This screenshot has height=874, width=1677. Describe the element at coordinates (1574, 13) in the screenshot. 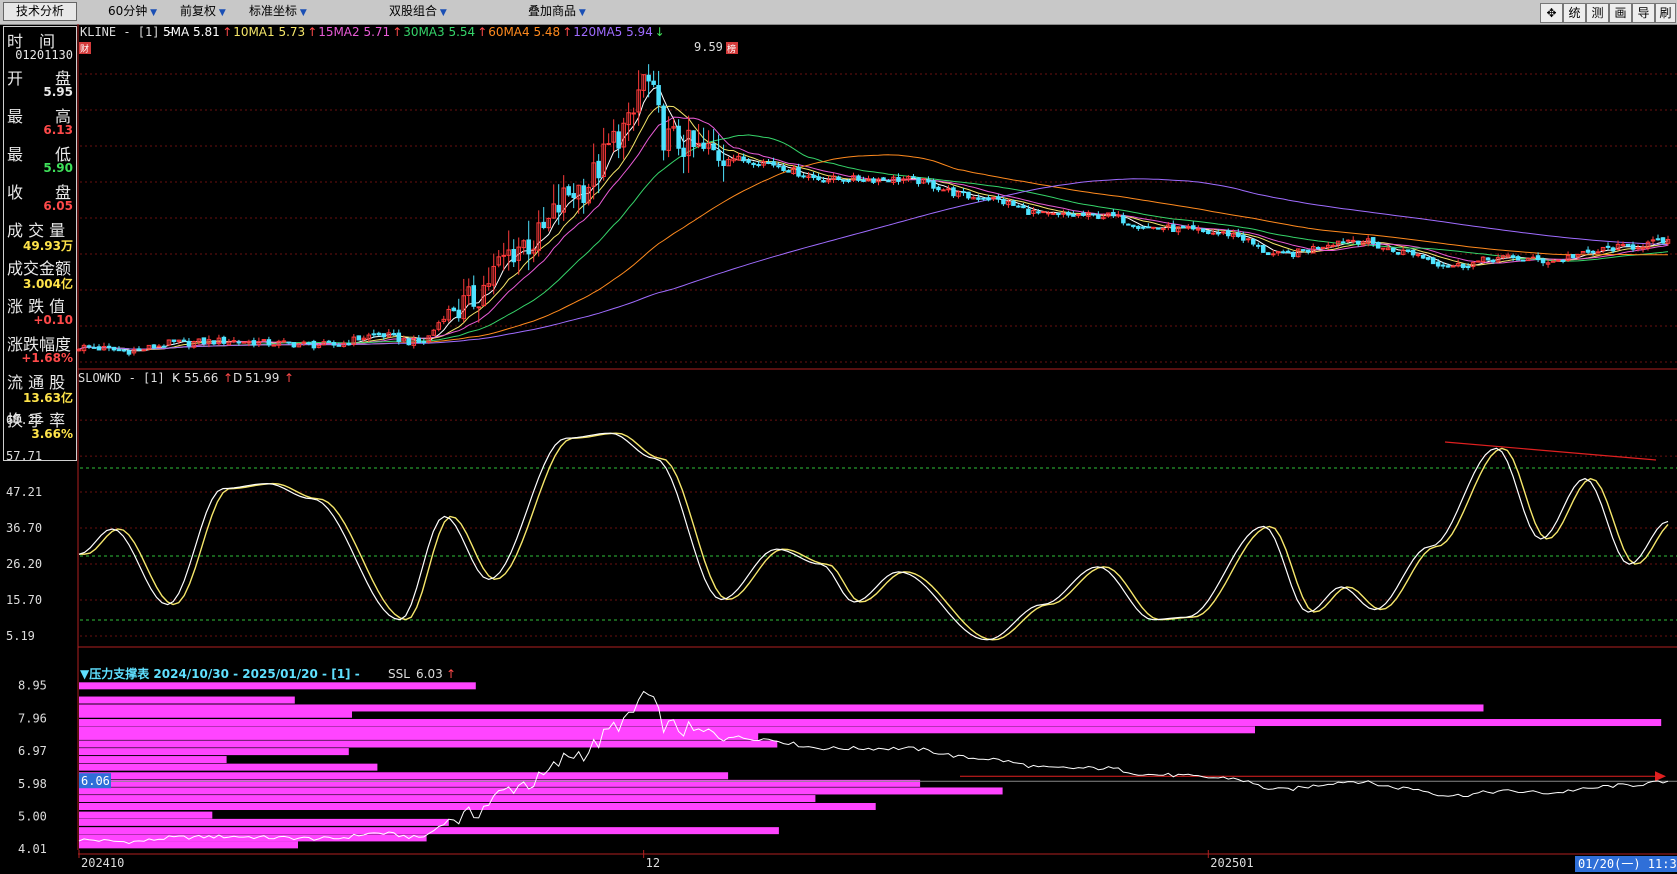

I see `stats-button: 统` at that location.